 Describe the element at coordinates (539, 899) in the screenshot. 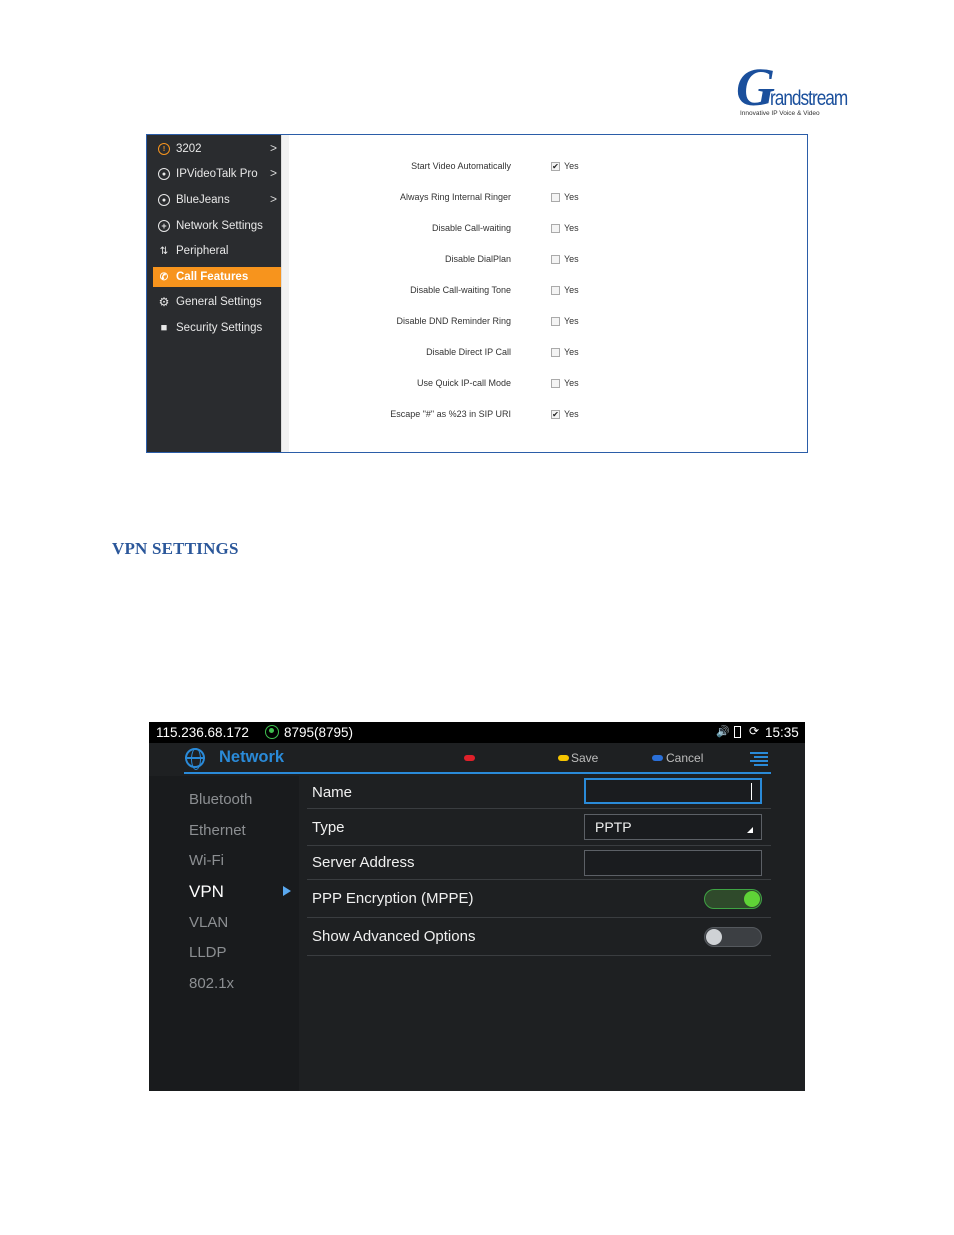

I see `mppe-row: PPP Encryption (MPPE)` at that location.